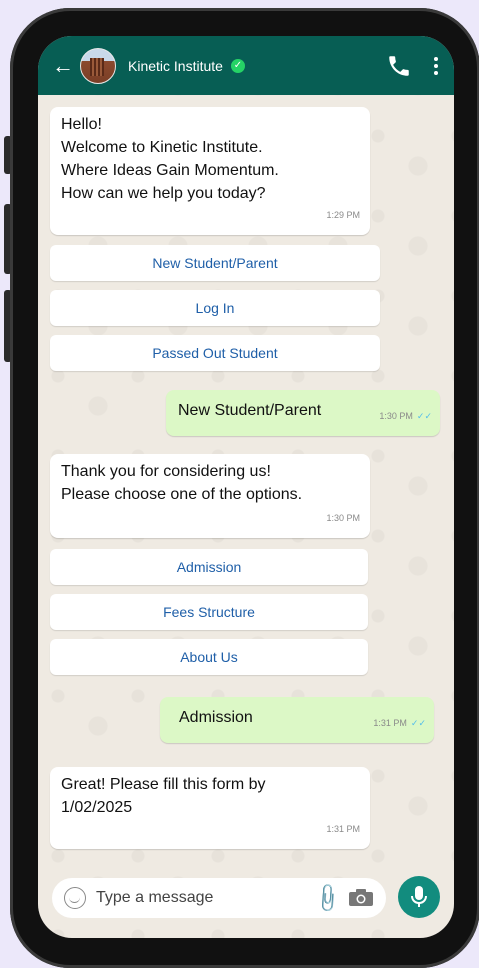  What do you see at coordinates (154, 898) in the screenshot?
I see `message-input: Type a message` at bounding box center [154, 898].